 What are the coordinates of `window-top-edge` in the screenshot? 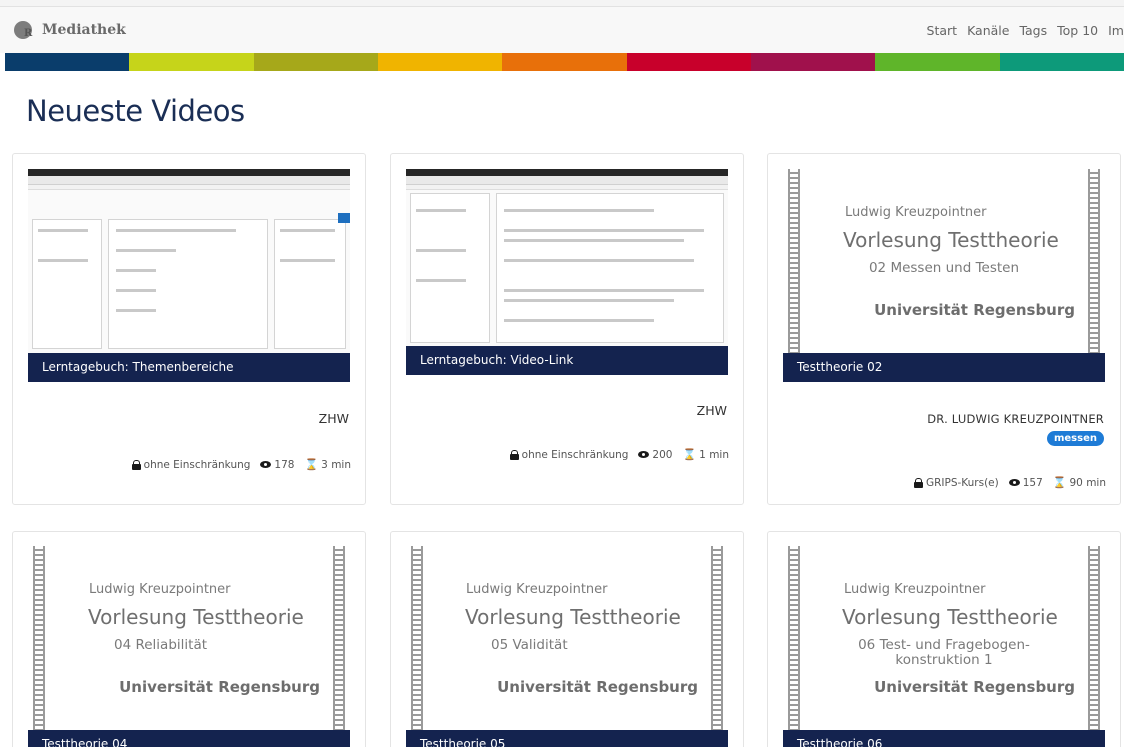 It's located at (562, 3).